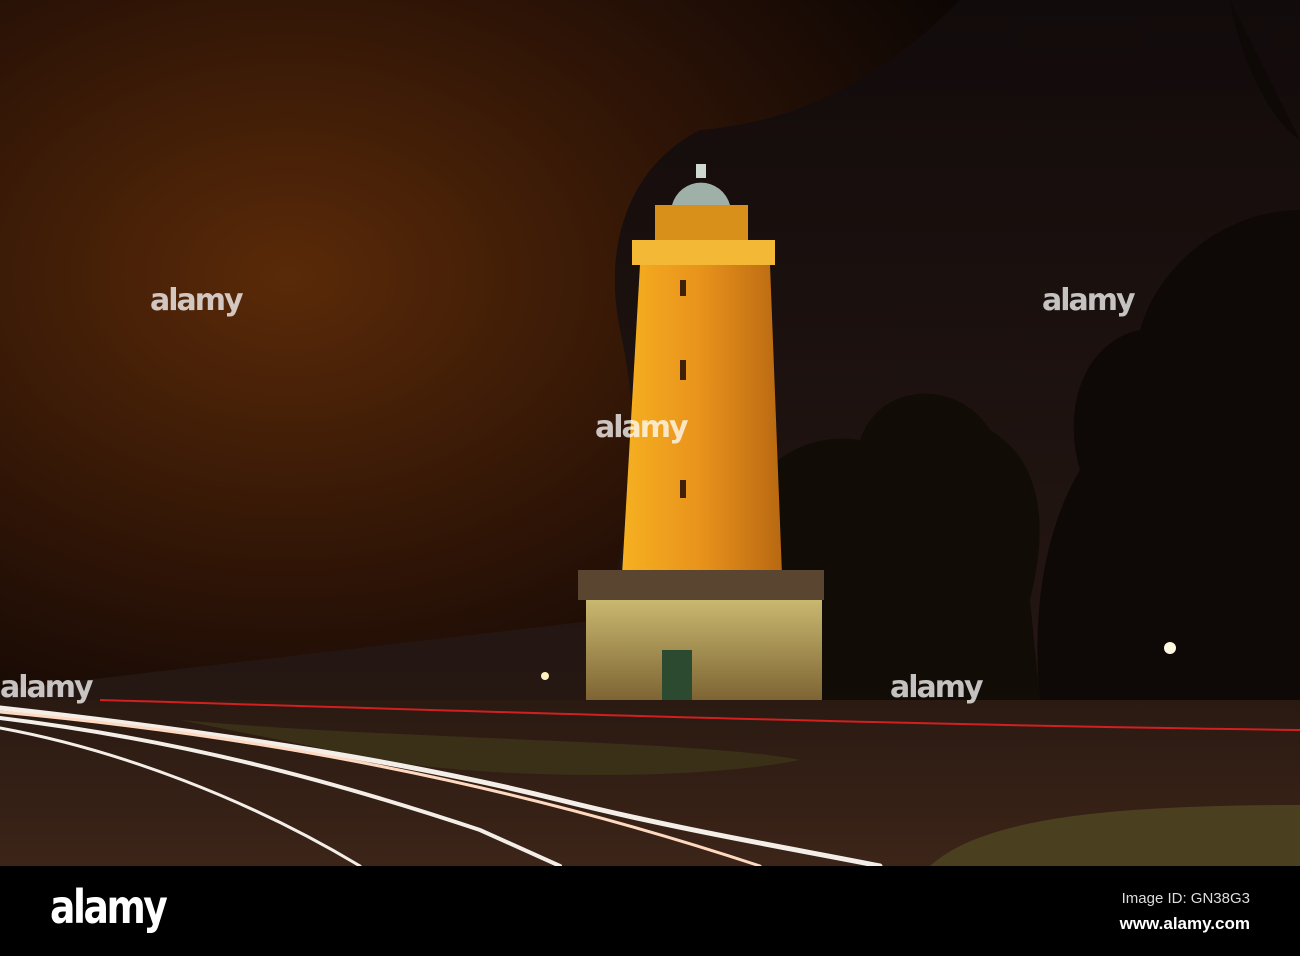 Image resolution: width=1300 pixels, height=956 pixels. I want to click on site-url: www.alamy.com, so click(1184, 923).